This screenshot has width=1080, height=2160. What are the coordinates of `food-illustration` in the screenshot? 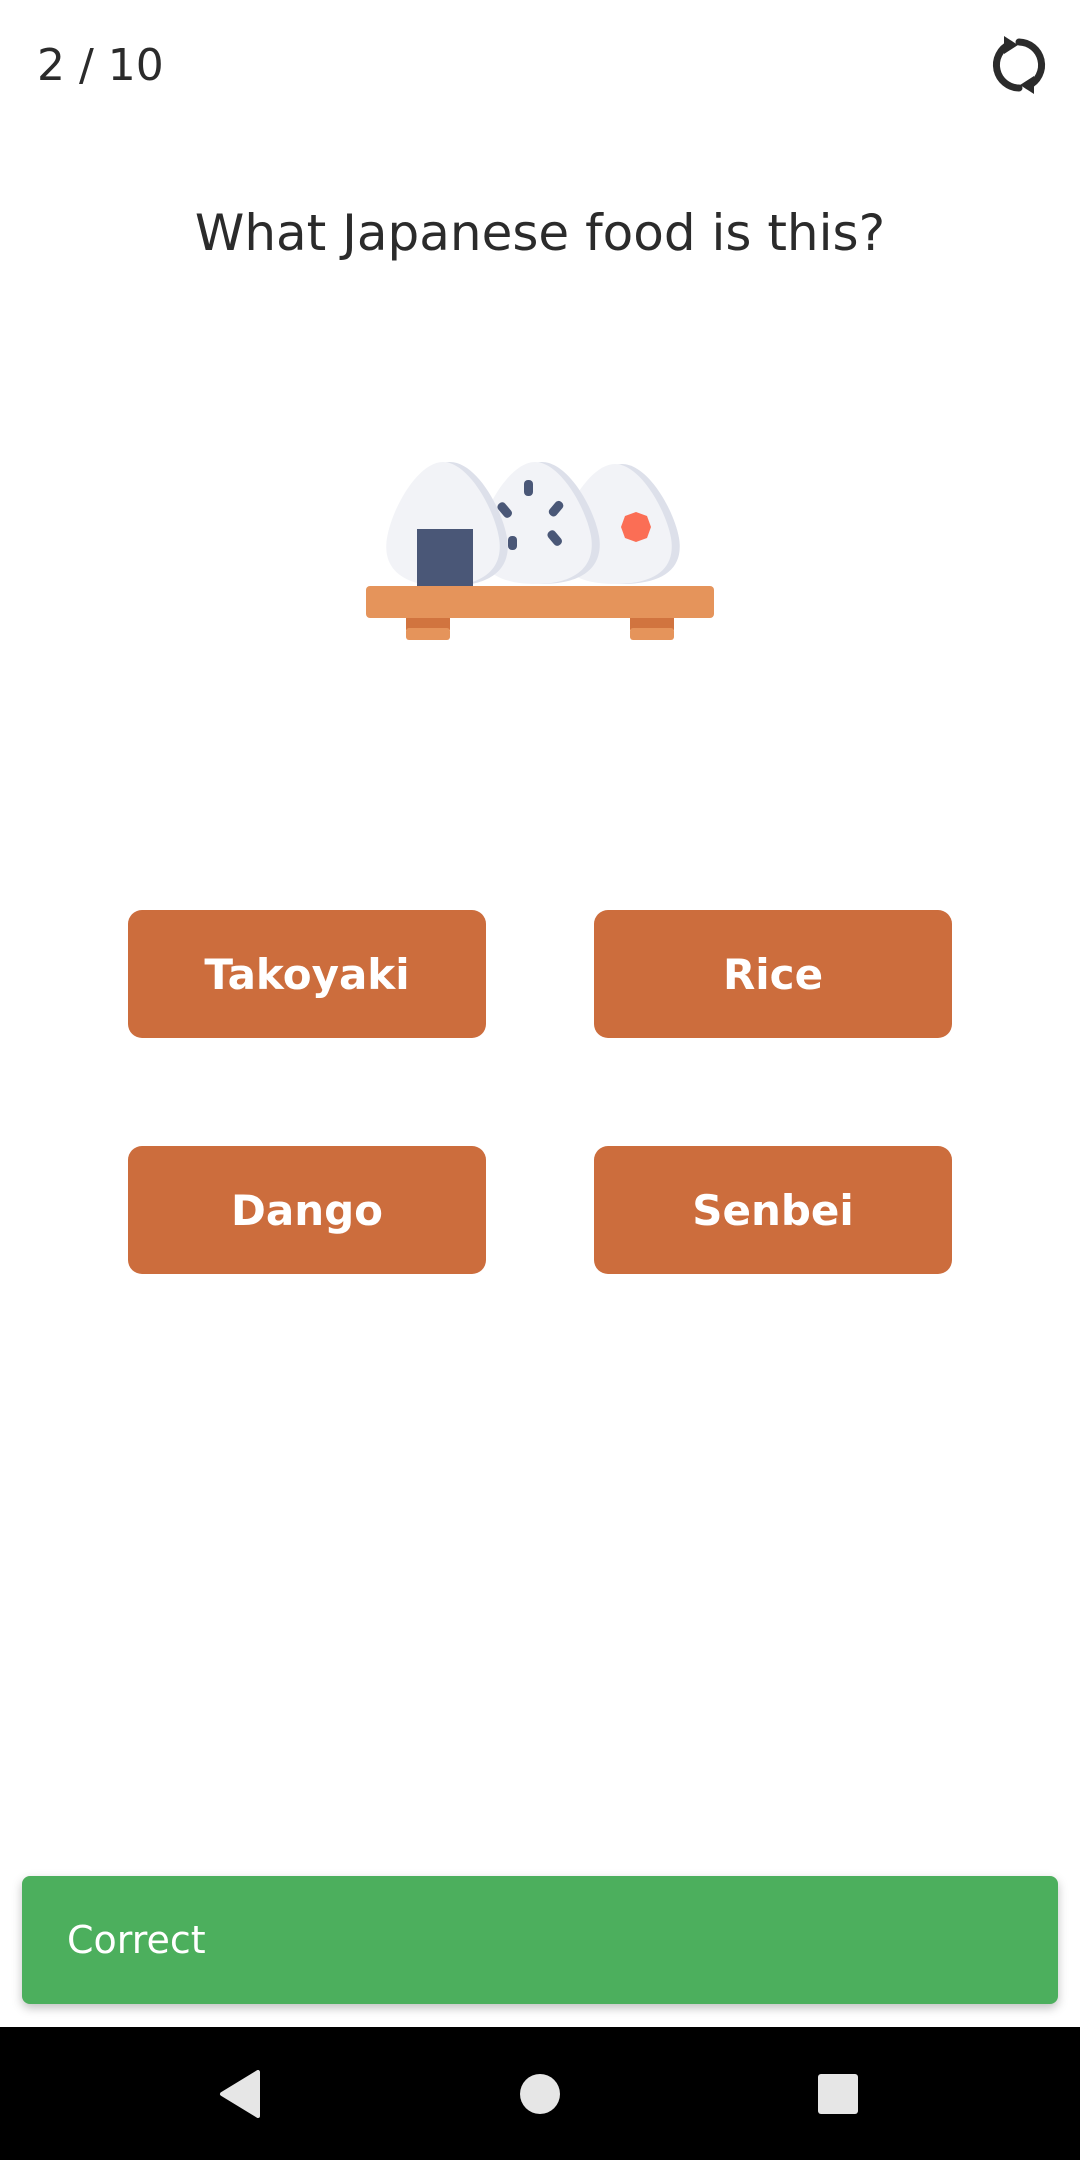 It's located at (540, 550).